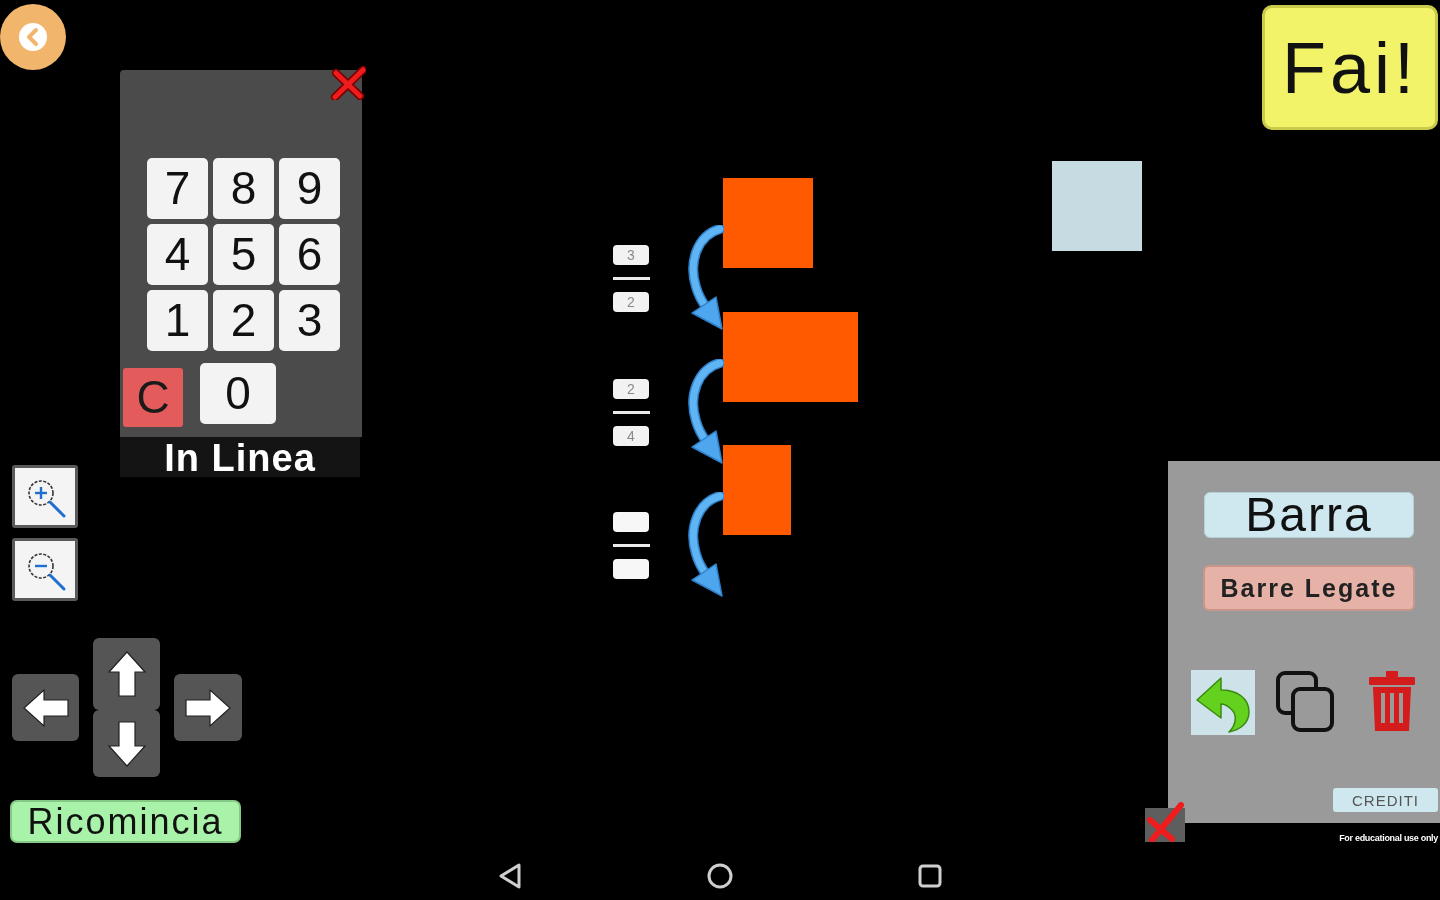 This screenshot has width=1440, height=900. Describe the element at coordinates (177, 320) in the screenshot. I see `digit-key: 1` at that location.